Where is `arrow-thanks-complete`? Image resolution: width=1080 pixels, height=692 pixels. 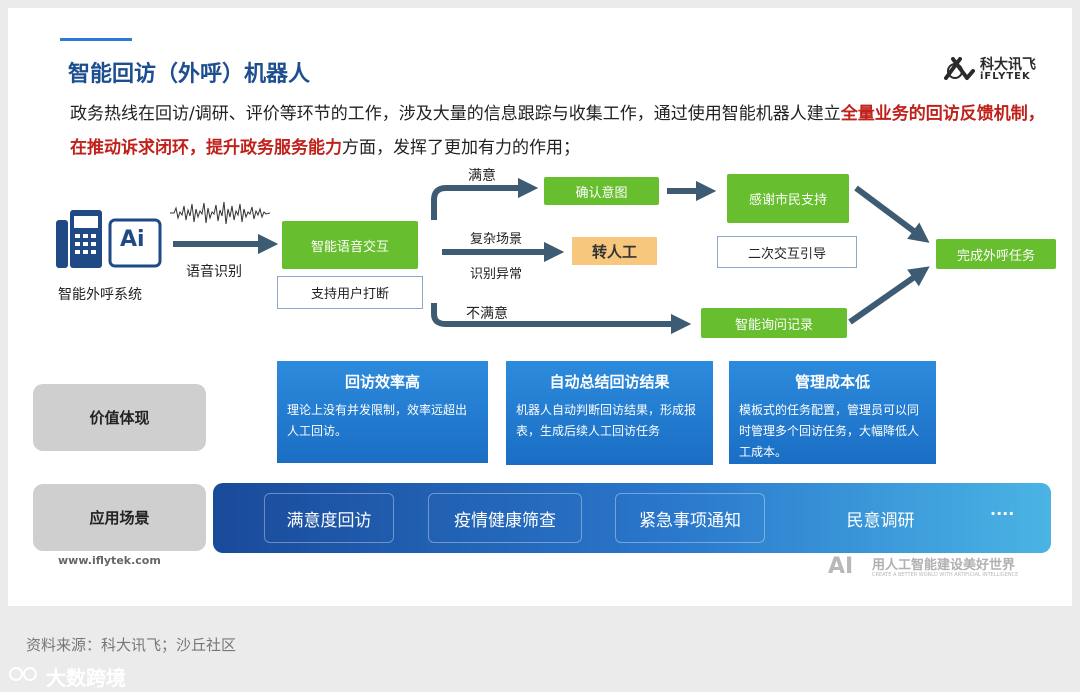
arrow-thanks-complete is located at coordinates (892, 214).